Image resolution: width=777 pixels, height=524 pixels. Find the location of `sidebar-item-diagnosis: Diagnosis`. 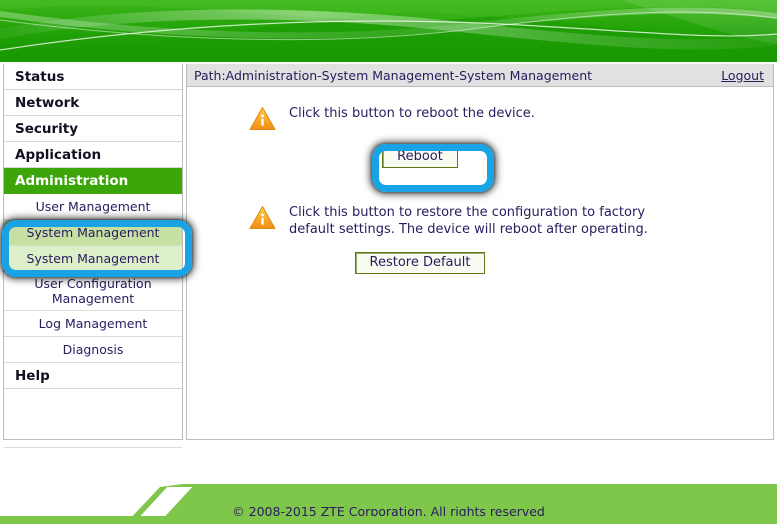

sidebar-item-diagnosis: Diagnosis is located at coordinates (93, 350).